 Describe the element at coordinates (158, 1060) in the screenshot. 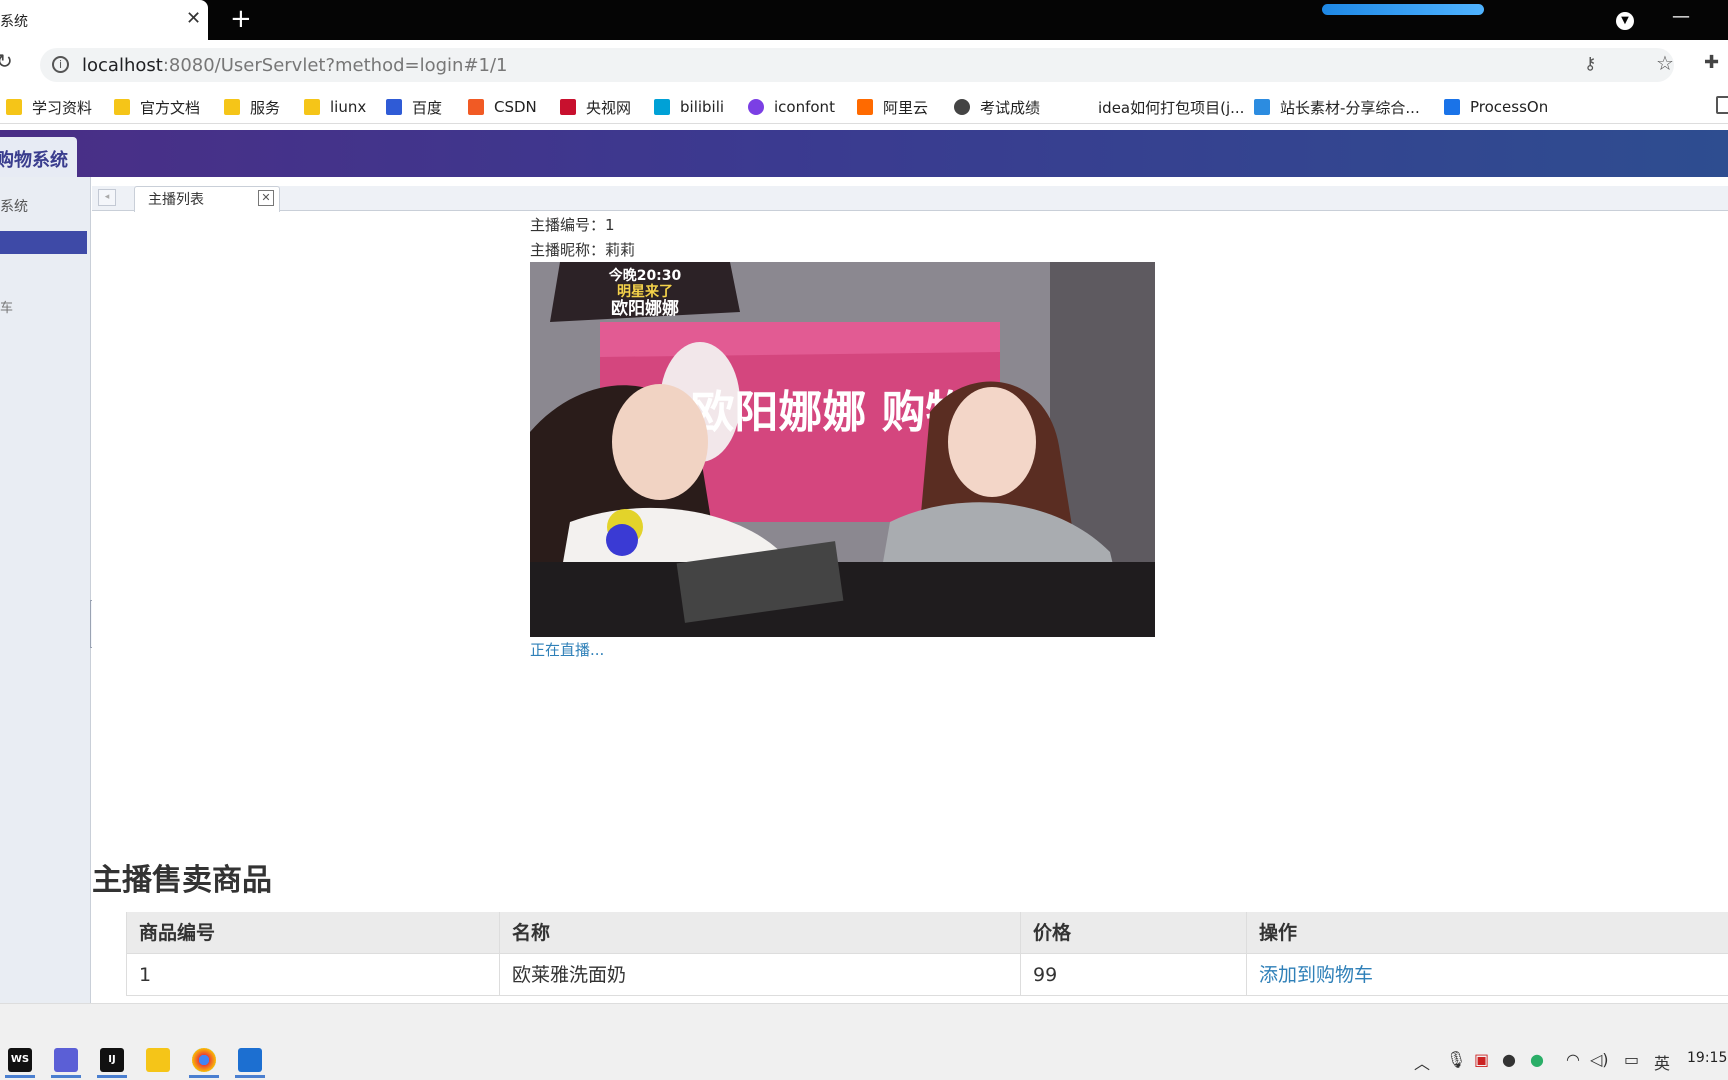

I see `file-explorer-taskbar-icon` at that location.